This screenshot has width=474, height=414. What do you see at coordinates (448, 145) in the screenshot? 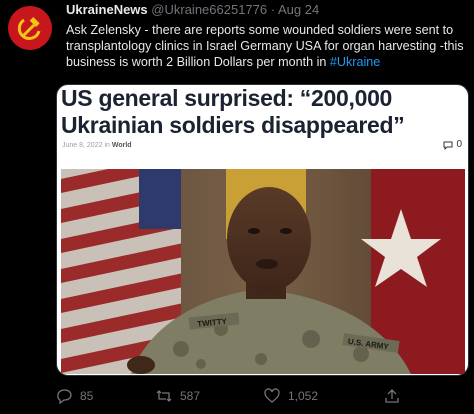
I see `comment-bubble-icon` at bounding box center [448, 145].